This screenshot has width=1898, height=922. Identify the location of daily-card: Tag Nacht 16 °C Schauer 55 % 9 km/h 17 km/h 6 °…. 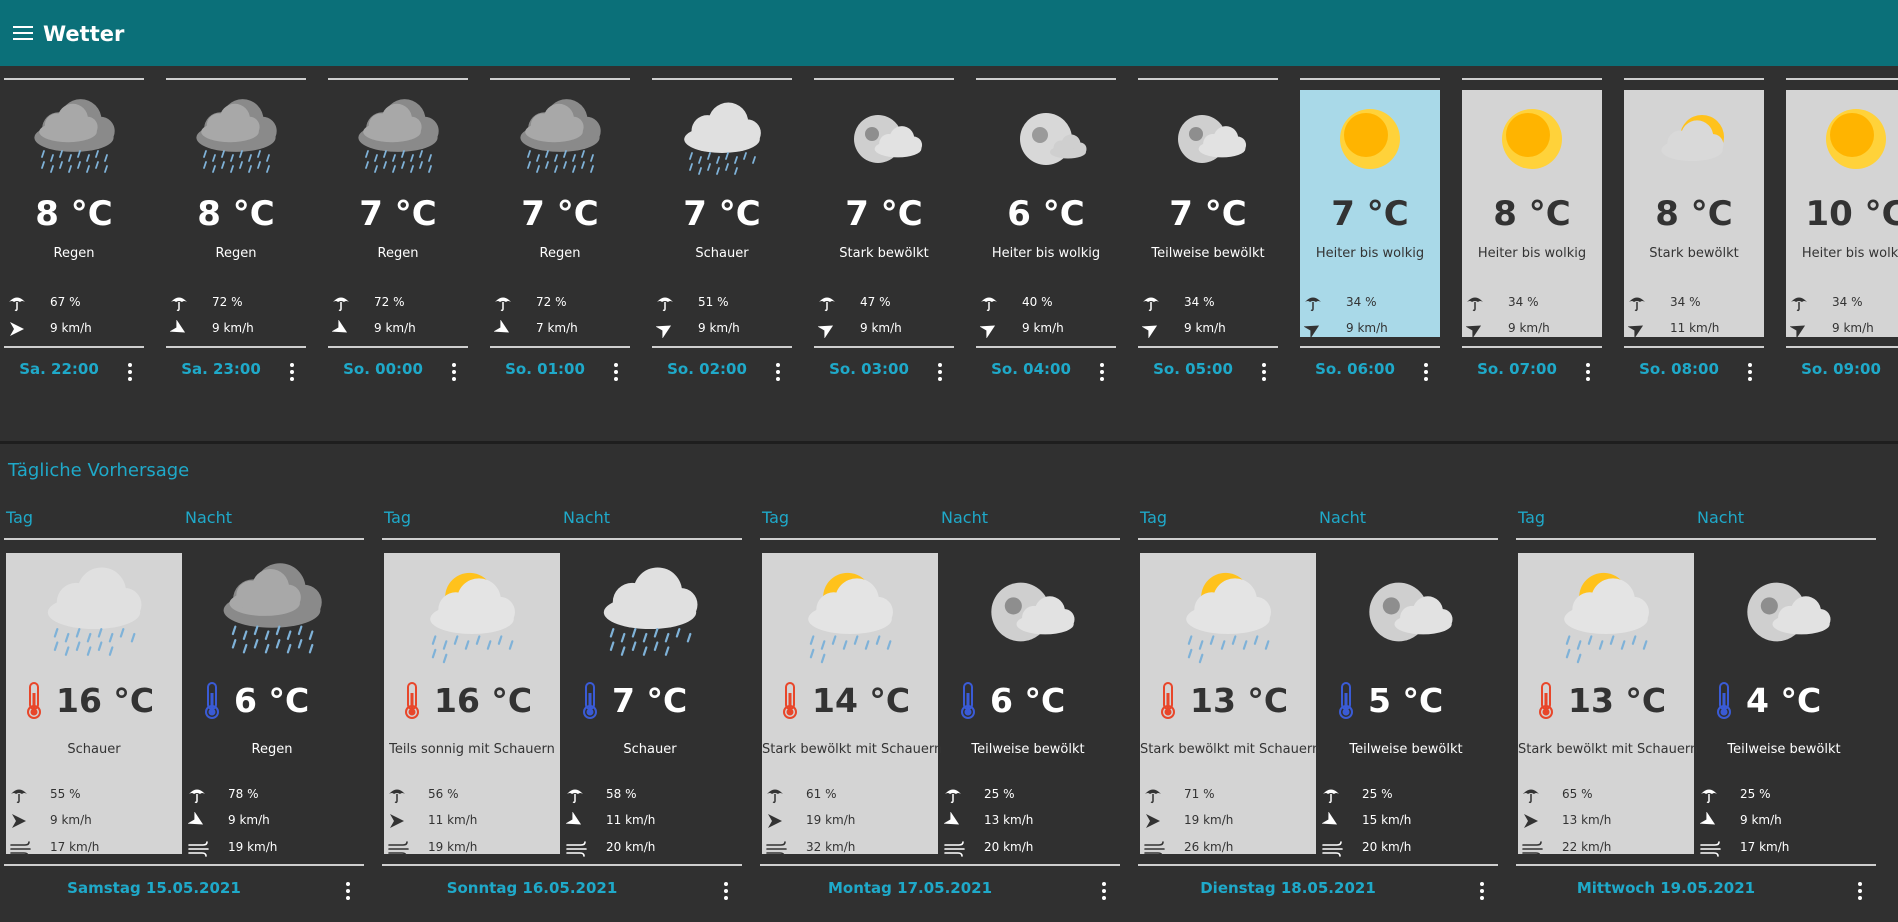
(187, 705).